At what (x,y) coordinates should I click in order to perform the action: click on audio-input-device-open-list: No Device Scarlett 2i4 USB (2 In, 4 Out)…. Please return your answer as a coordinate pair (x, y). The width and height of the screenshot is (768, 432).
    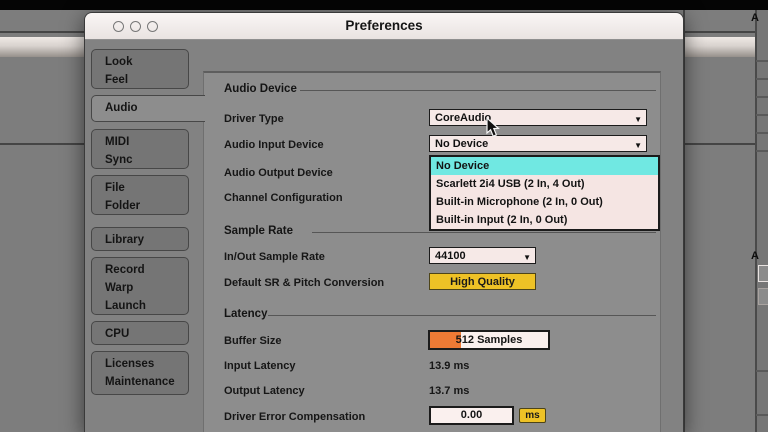
    Looking at the image, I should click on (544, 193).